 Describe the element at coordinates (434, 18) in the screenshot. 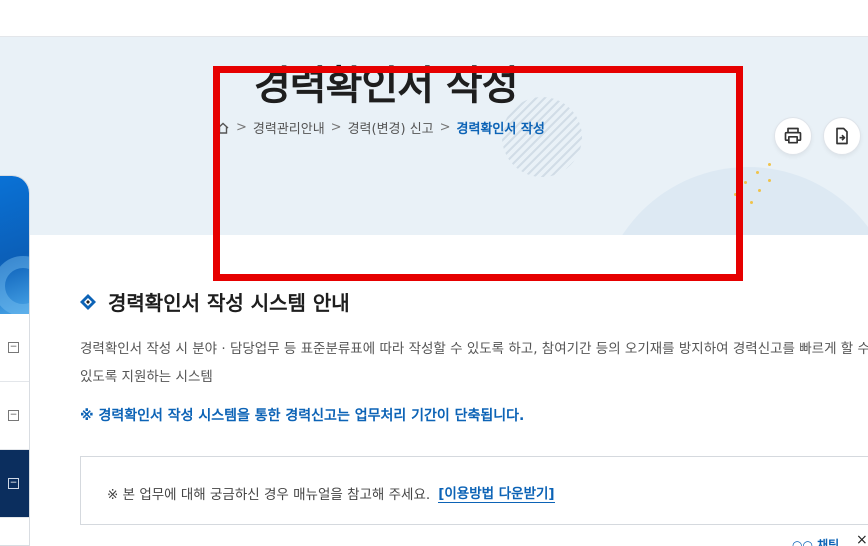

I see `top-bar` at that location.